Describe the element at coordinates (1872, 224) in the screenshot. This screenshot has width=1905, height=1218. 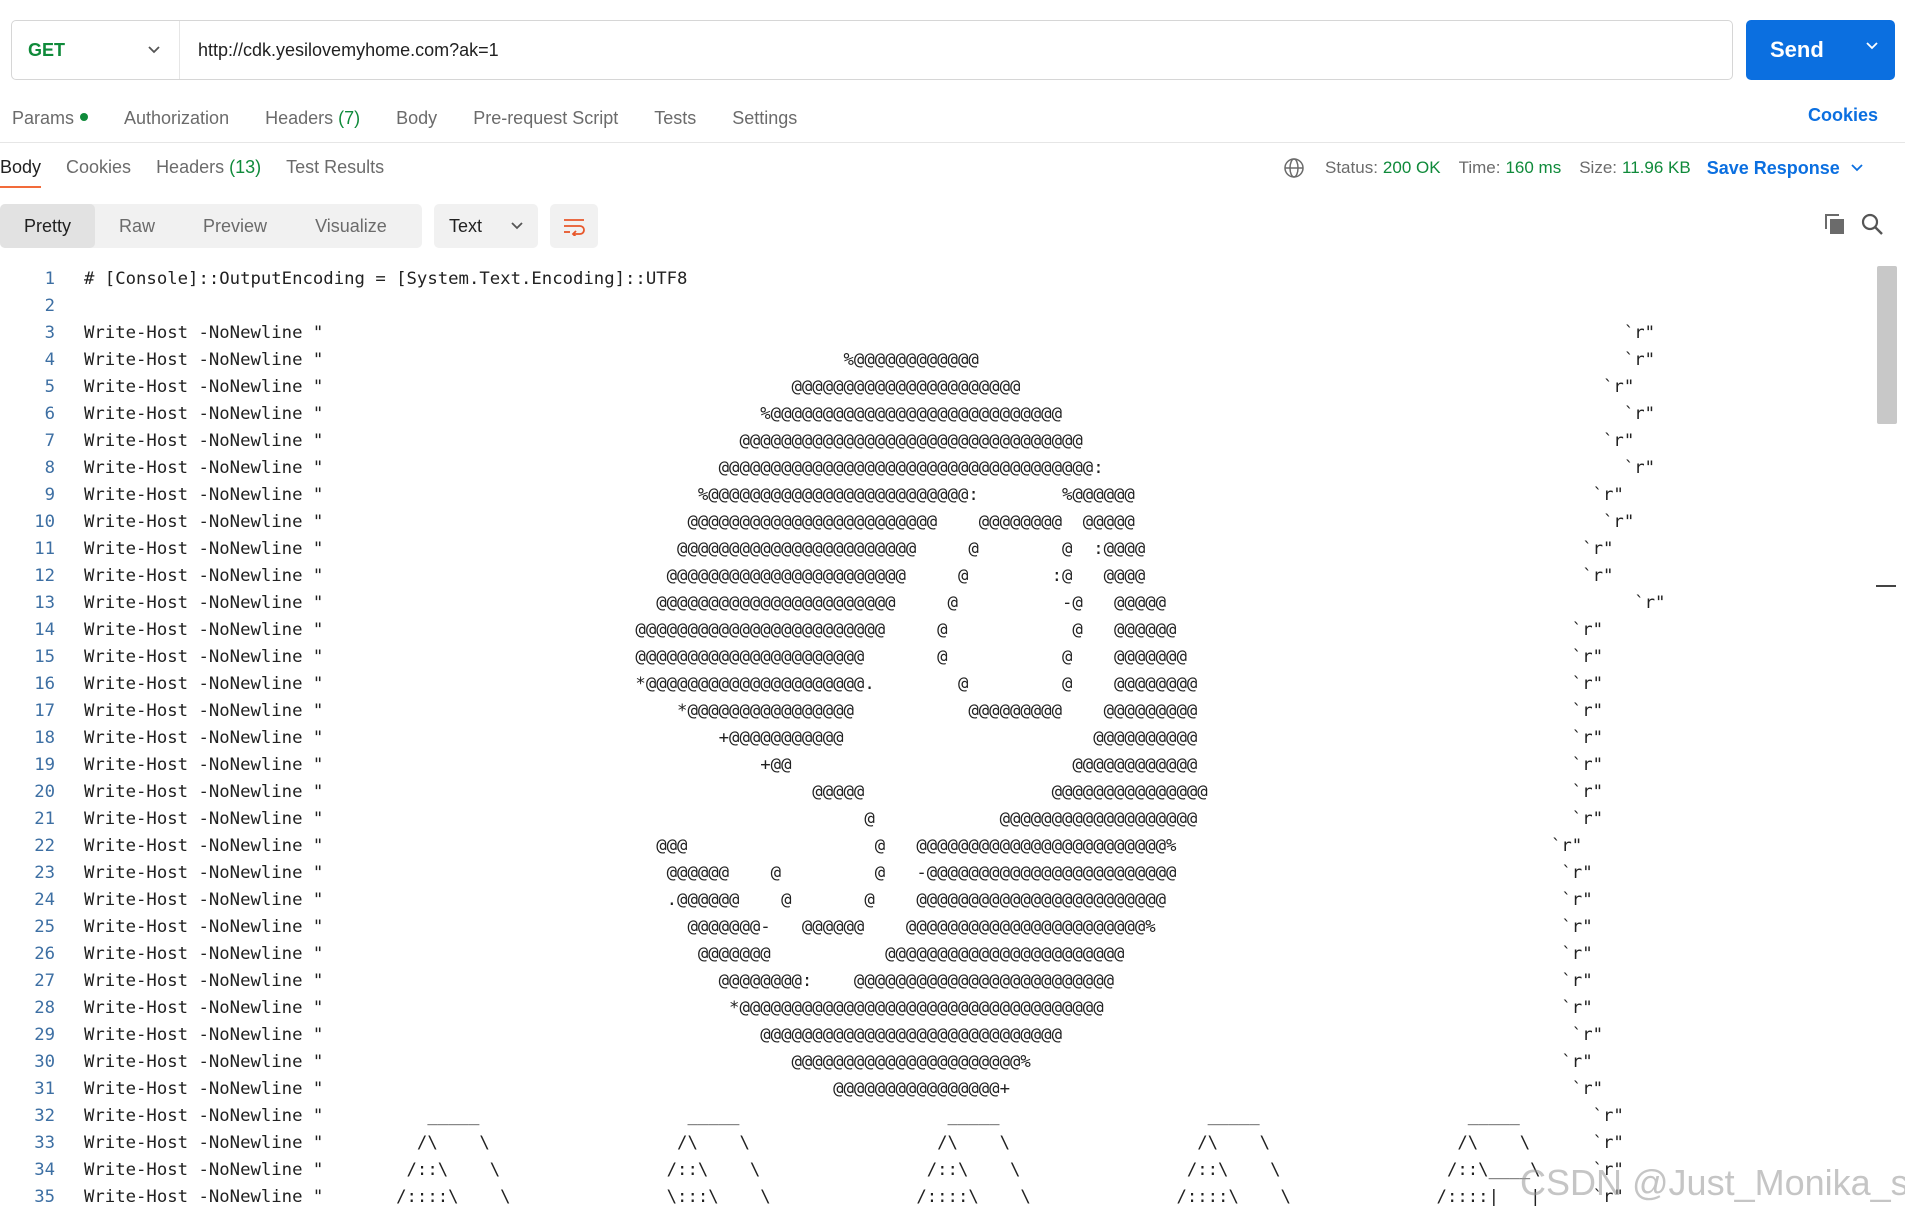
I see `search-icon` at that location.